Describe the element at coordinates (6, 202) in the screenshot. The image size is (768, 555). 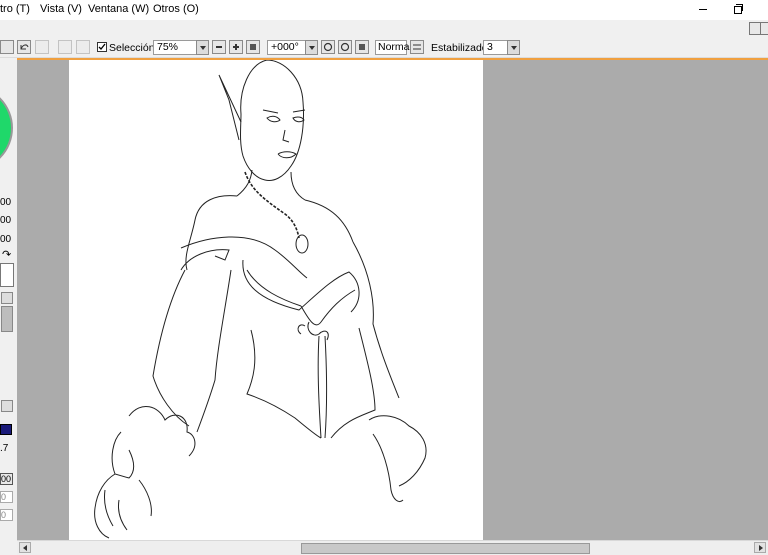
I see `value-readout-1: 00` at that location.